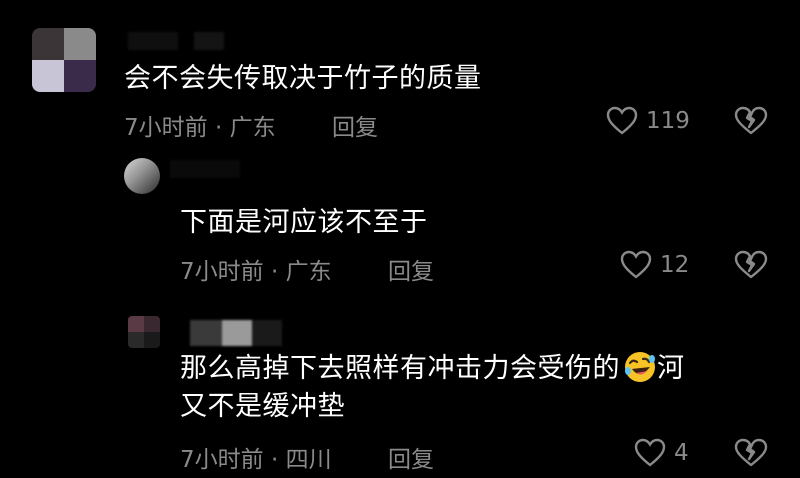 The image size is (800, 478). Describe the element at coordinates (675, 265) in the screenshot. I see `like-count: 12` at that location.